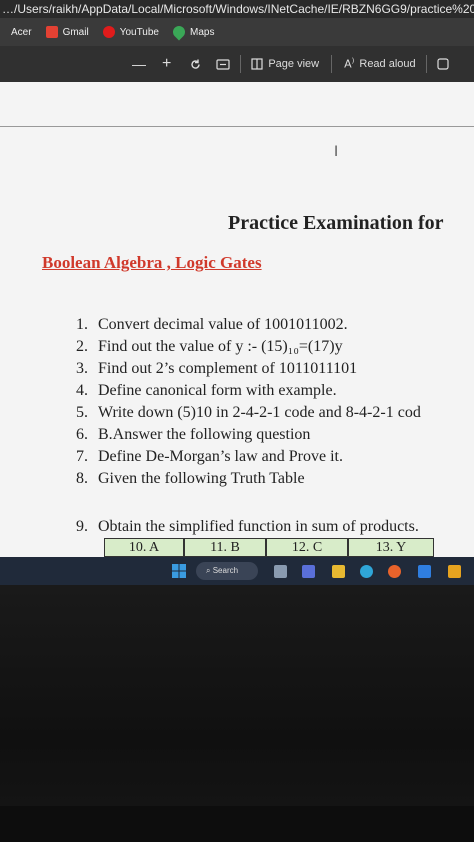 The width and height of the screenshot is (474, 842). Describe the element at coordinates (202, 32) in the screenshot. I see `bookmark-label: Maps` at that location.